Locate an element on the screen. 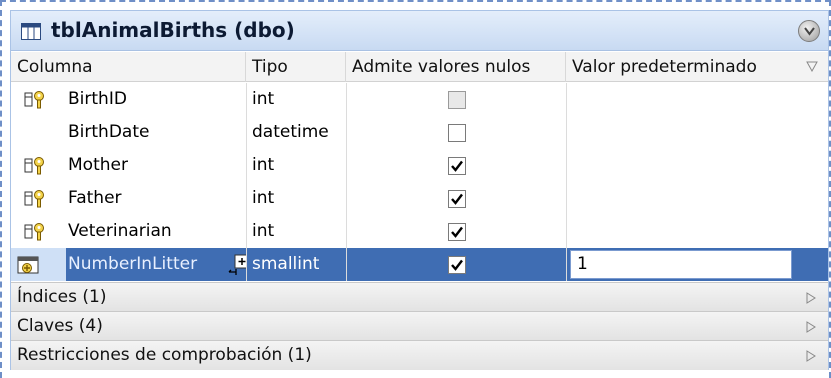 This screenshot has height=378, width=831. section-indexes: Índices (1) is located at coordinates (419, 296).